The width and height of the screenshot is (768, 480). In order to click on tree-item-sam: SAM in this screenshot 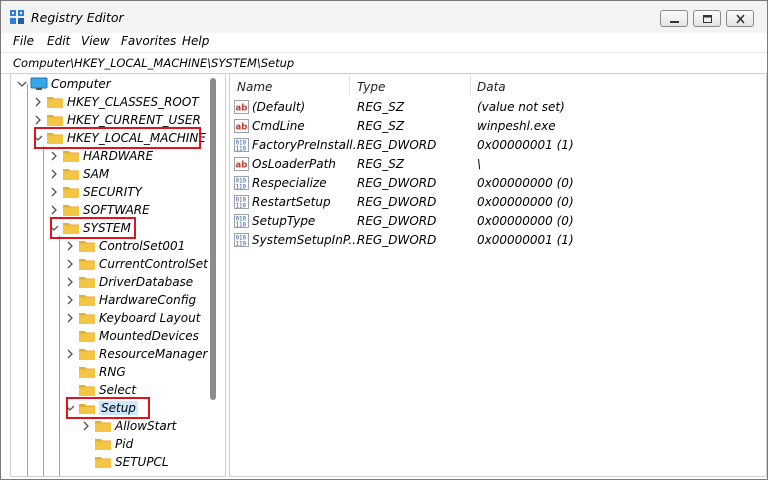, I will do `click(109, 174)`.